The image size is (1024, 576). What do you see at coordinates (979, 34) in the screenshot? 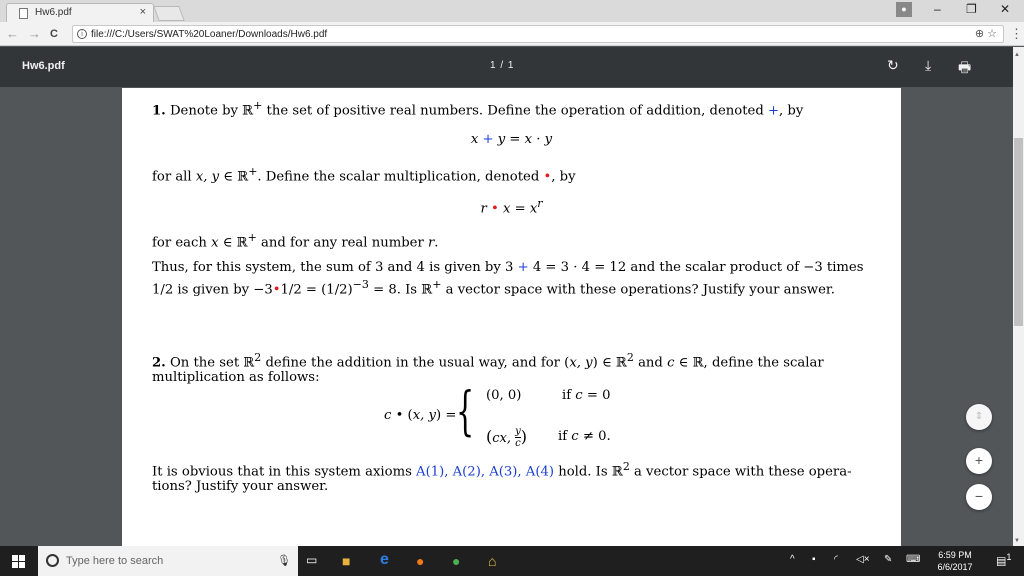
I see `zoom-icon: ⊕` at bounding box center [979, 34].